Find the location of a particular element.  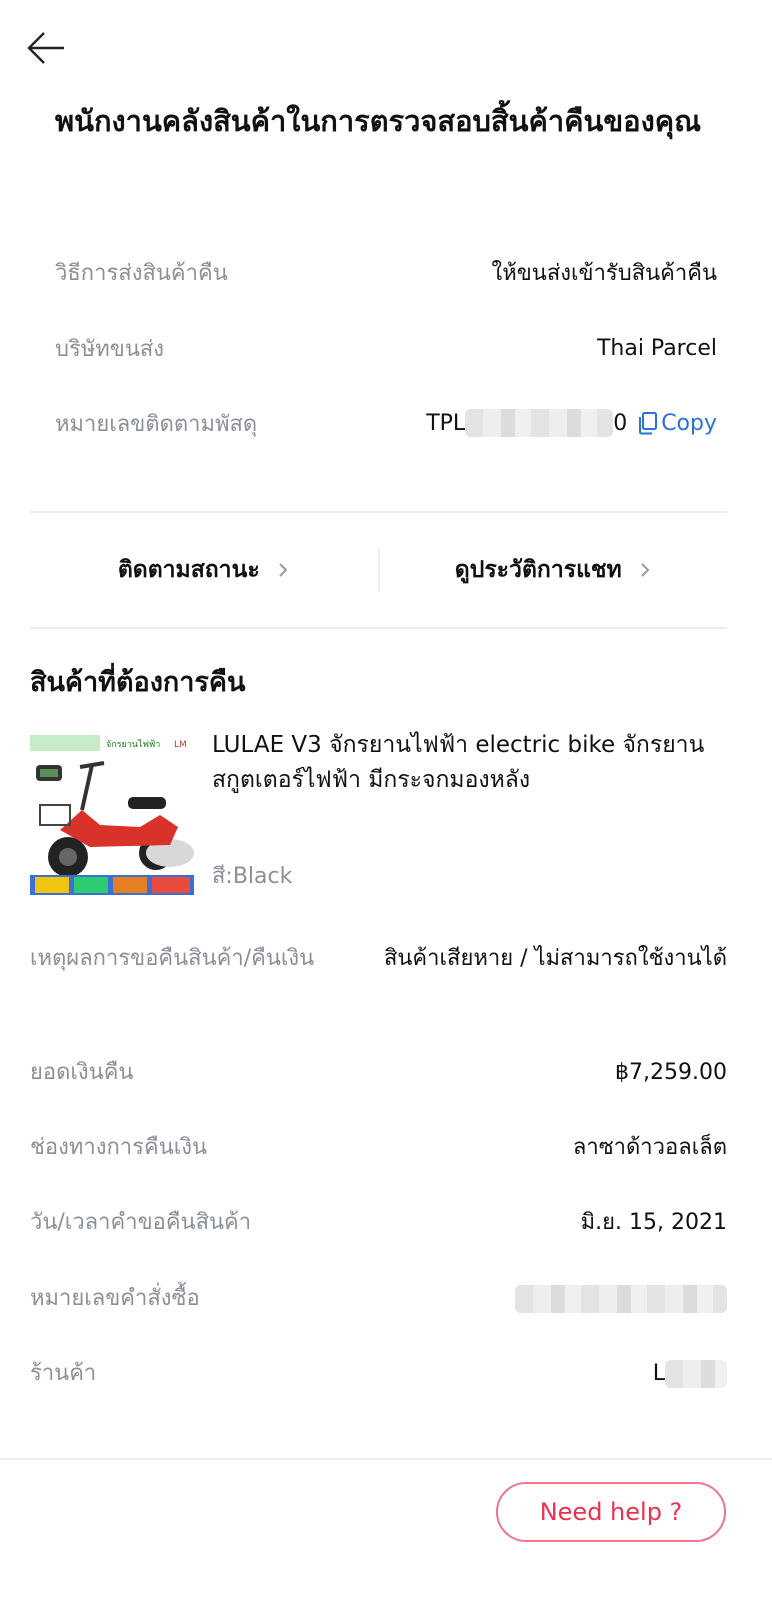

carrier-value: Thai Parcel is located at coordinates (656, 348).